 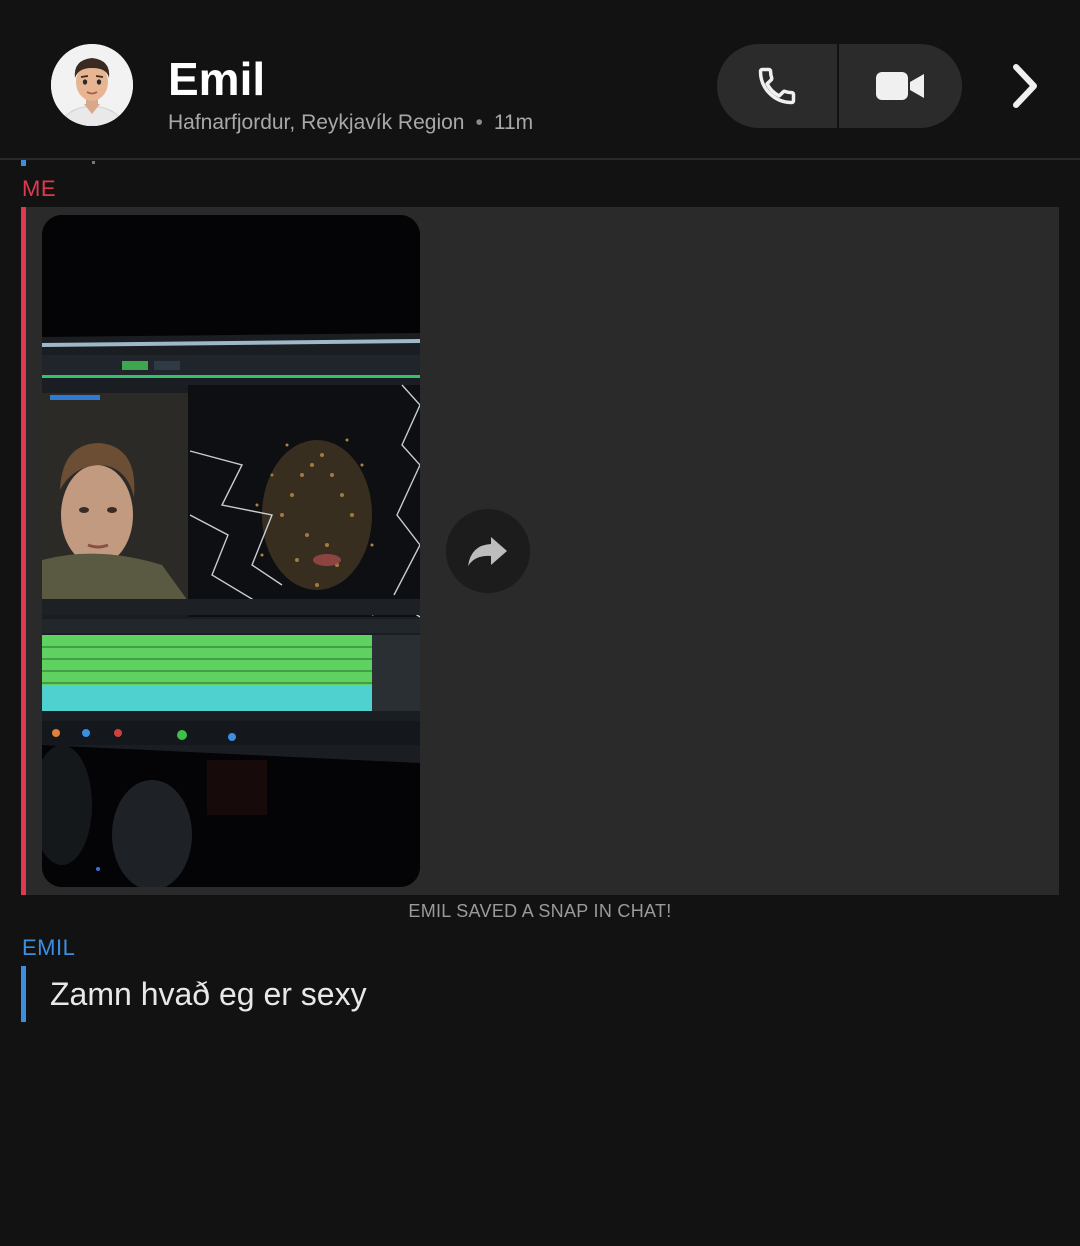 What do you see at coordinates (93, 162) in the screenshot?
I see `previous-message-fragment` at bounding box center [93, 162].